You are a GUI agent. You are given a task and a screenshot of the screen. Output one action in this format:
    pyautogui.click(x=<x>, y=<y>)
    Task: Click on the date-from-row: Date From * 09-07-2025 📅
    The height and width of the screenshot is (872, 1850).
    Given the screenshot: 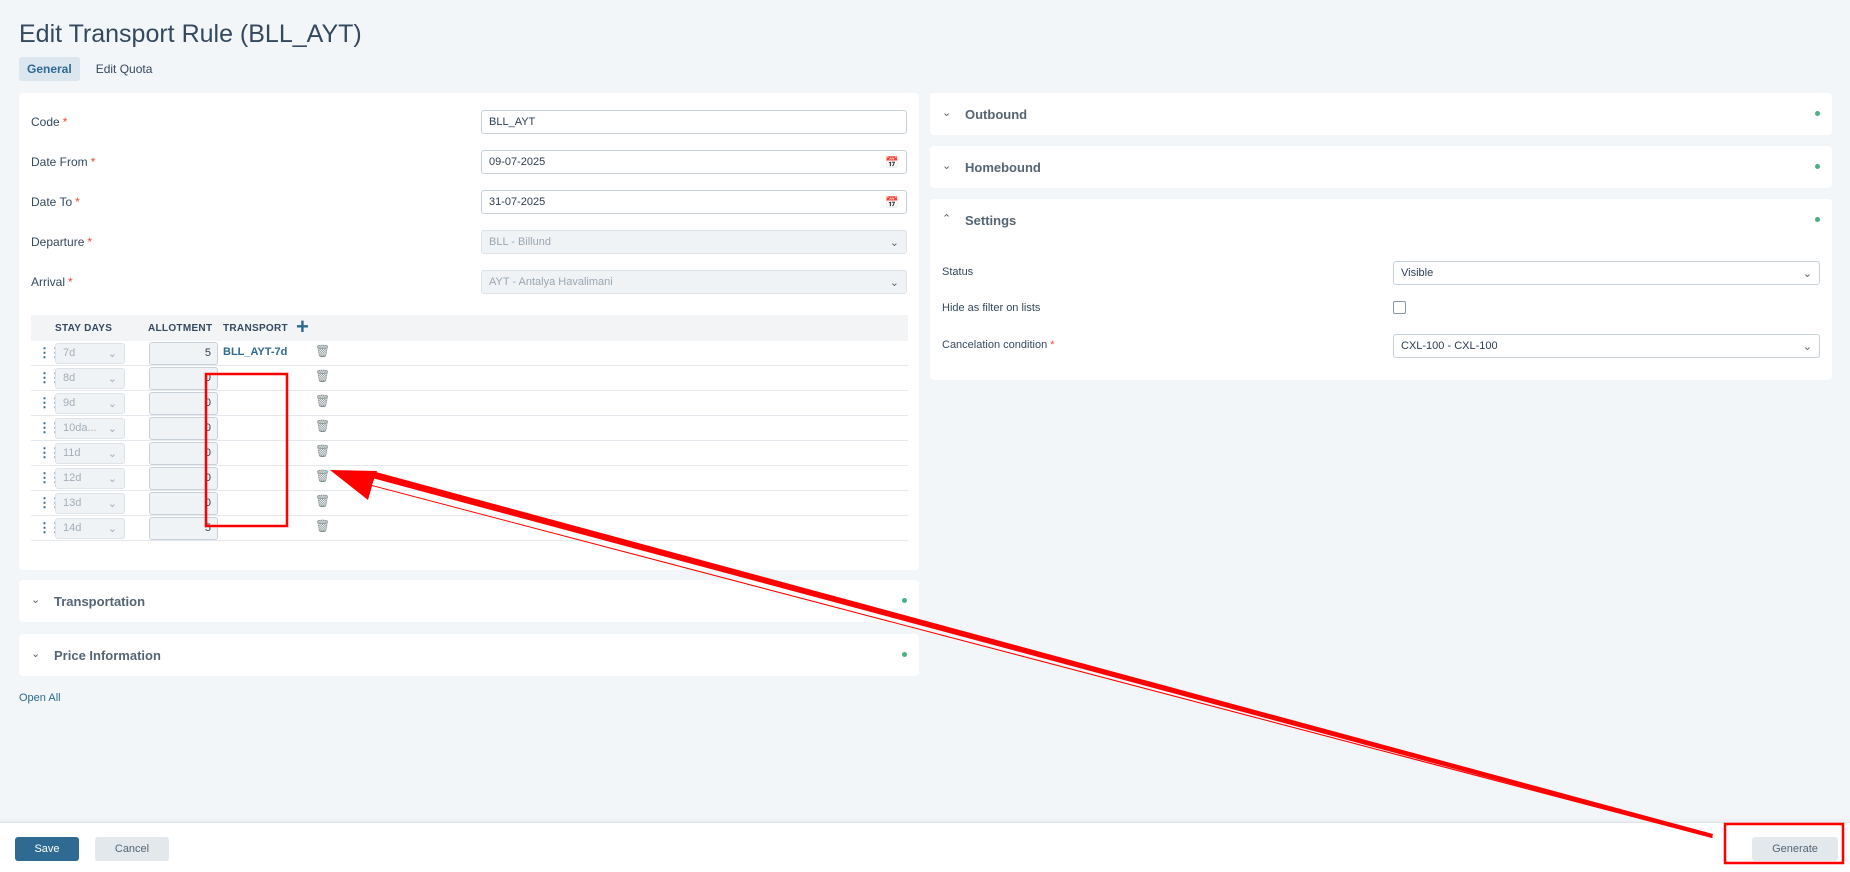 What is the action you would take?
    pyautogui.click(x=469, y=162)
    